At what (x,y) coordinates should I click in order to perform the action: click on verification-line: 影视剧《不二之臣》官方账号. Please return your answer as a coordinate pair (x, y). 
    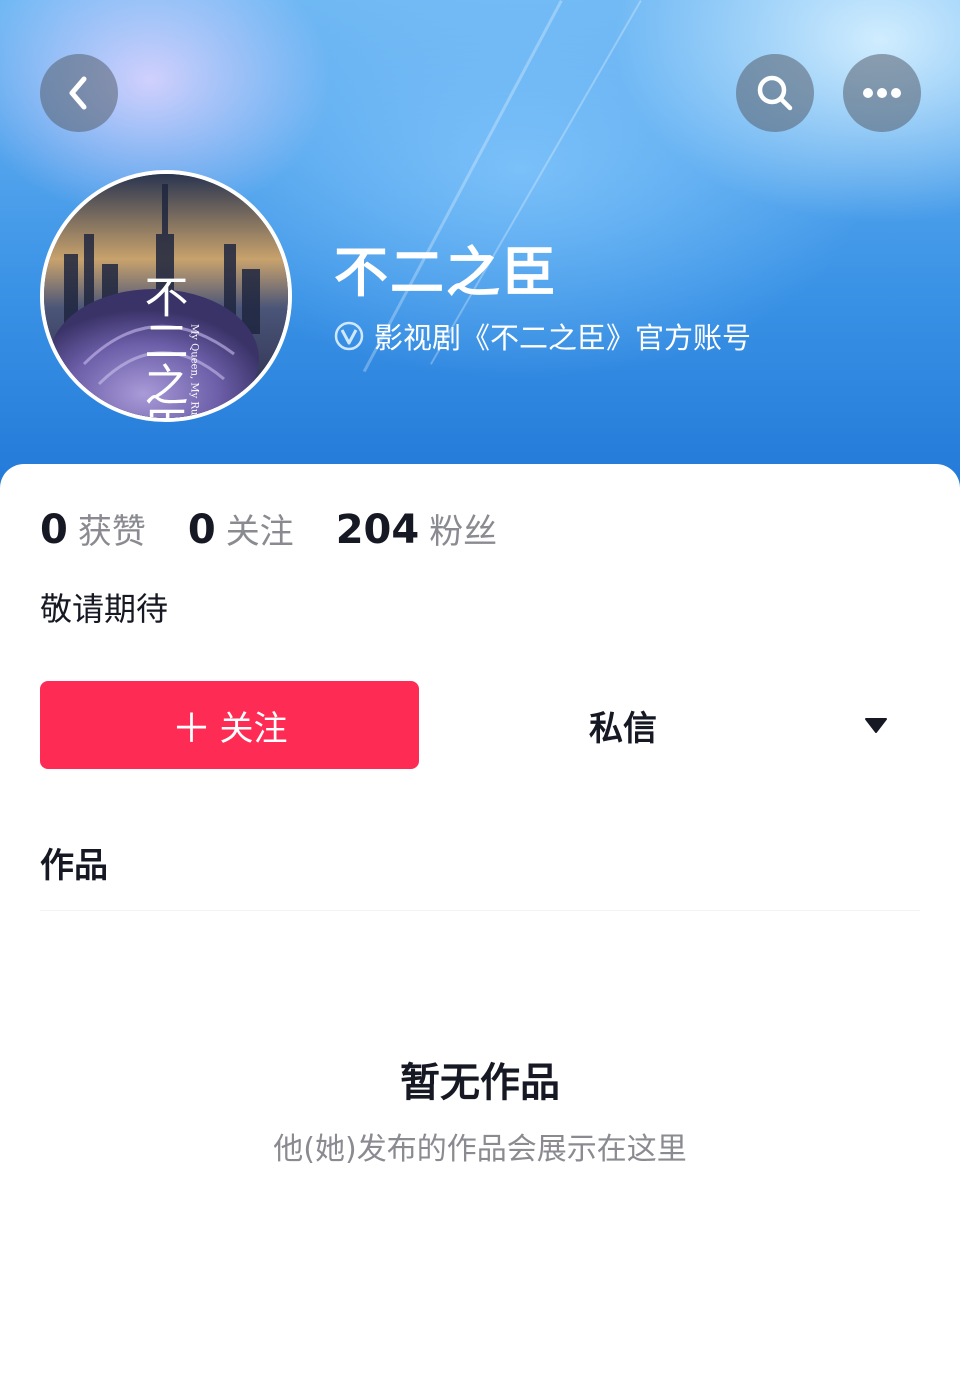
    Looking at the image, I should click on (542, 336).